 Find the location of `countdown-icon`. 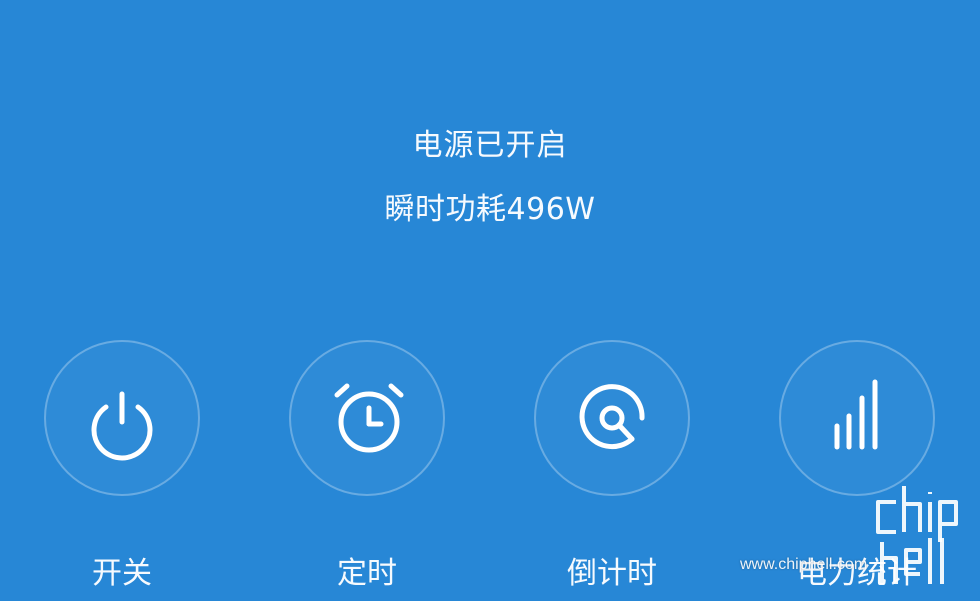

countdown-icon is located at coordinates (612, 417).